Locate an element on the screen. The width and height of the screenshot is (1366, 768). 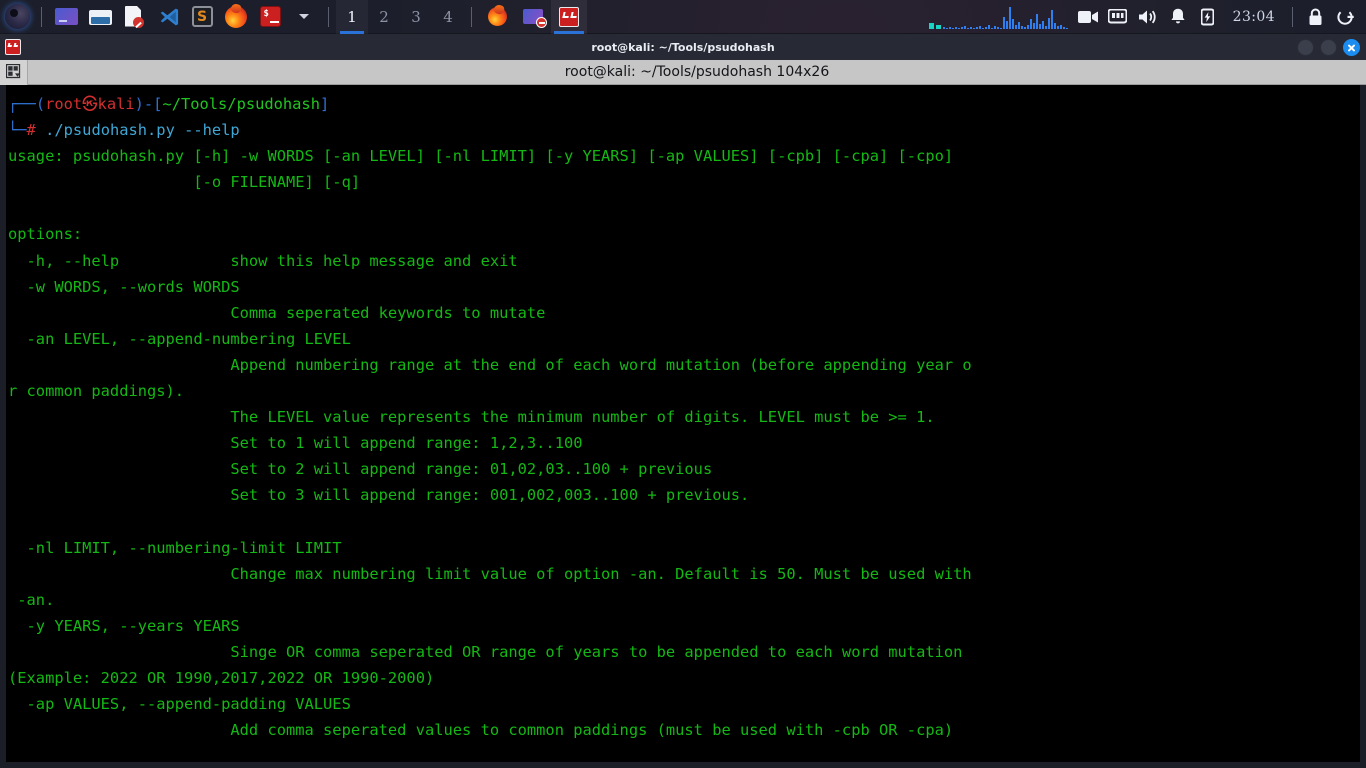
workspace-1: 1 is located at coordinates (352, 17).